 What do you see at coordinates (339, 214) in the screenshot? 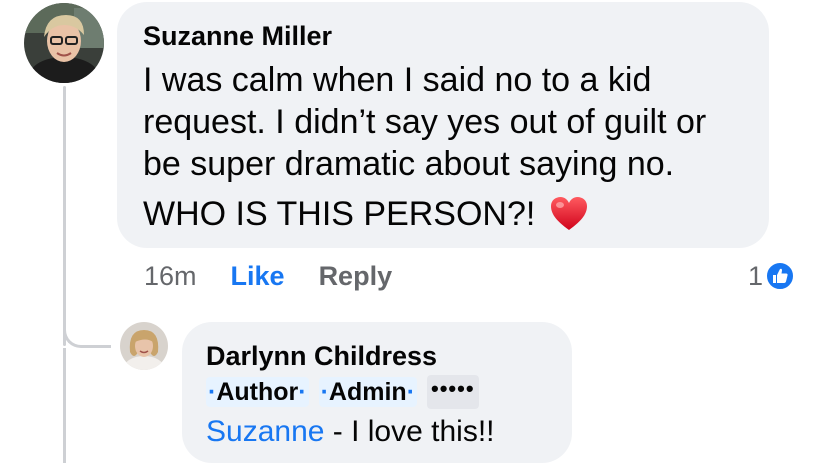
I see `comment-line: WHO IS THIS PERSON?!` at bounding box center [339, 214].